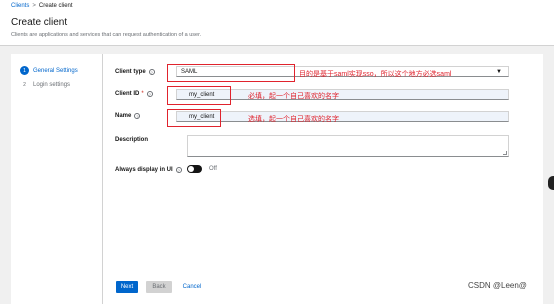 The width and height of the screenshot is (554, 304). What do you see at coordinates (57, 179) in the screenshot?
I see `wizard-steps-nav: 1 General Settings 2 Login settings` at bounding box center [57, 179].